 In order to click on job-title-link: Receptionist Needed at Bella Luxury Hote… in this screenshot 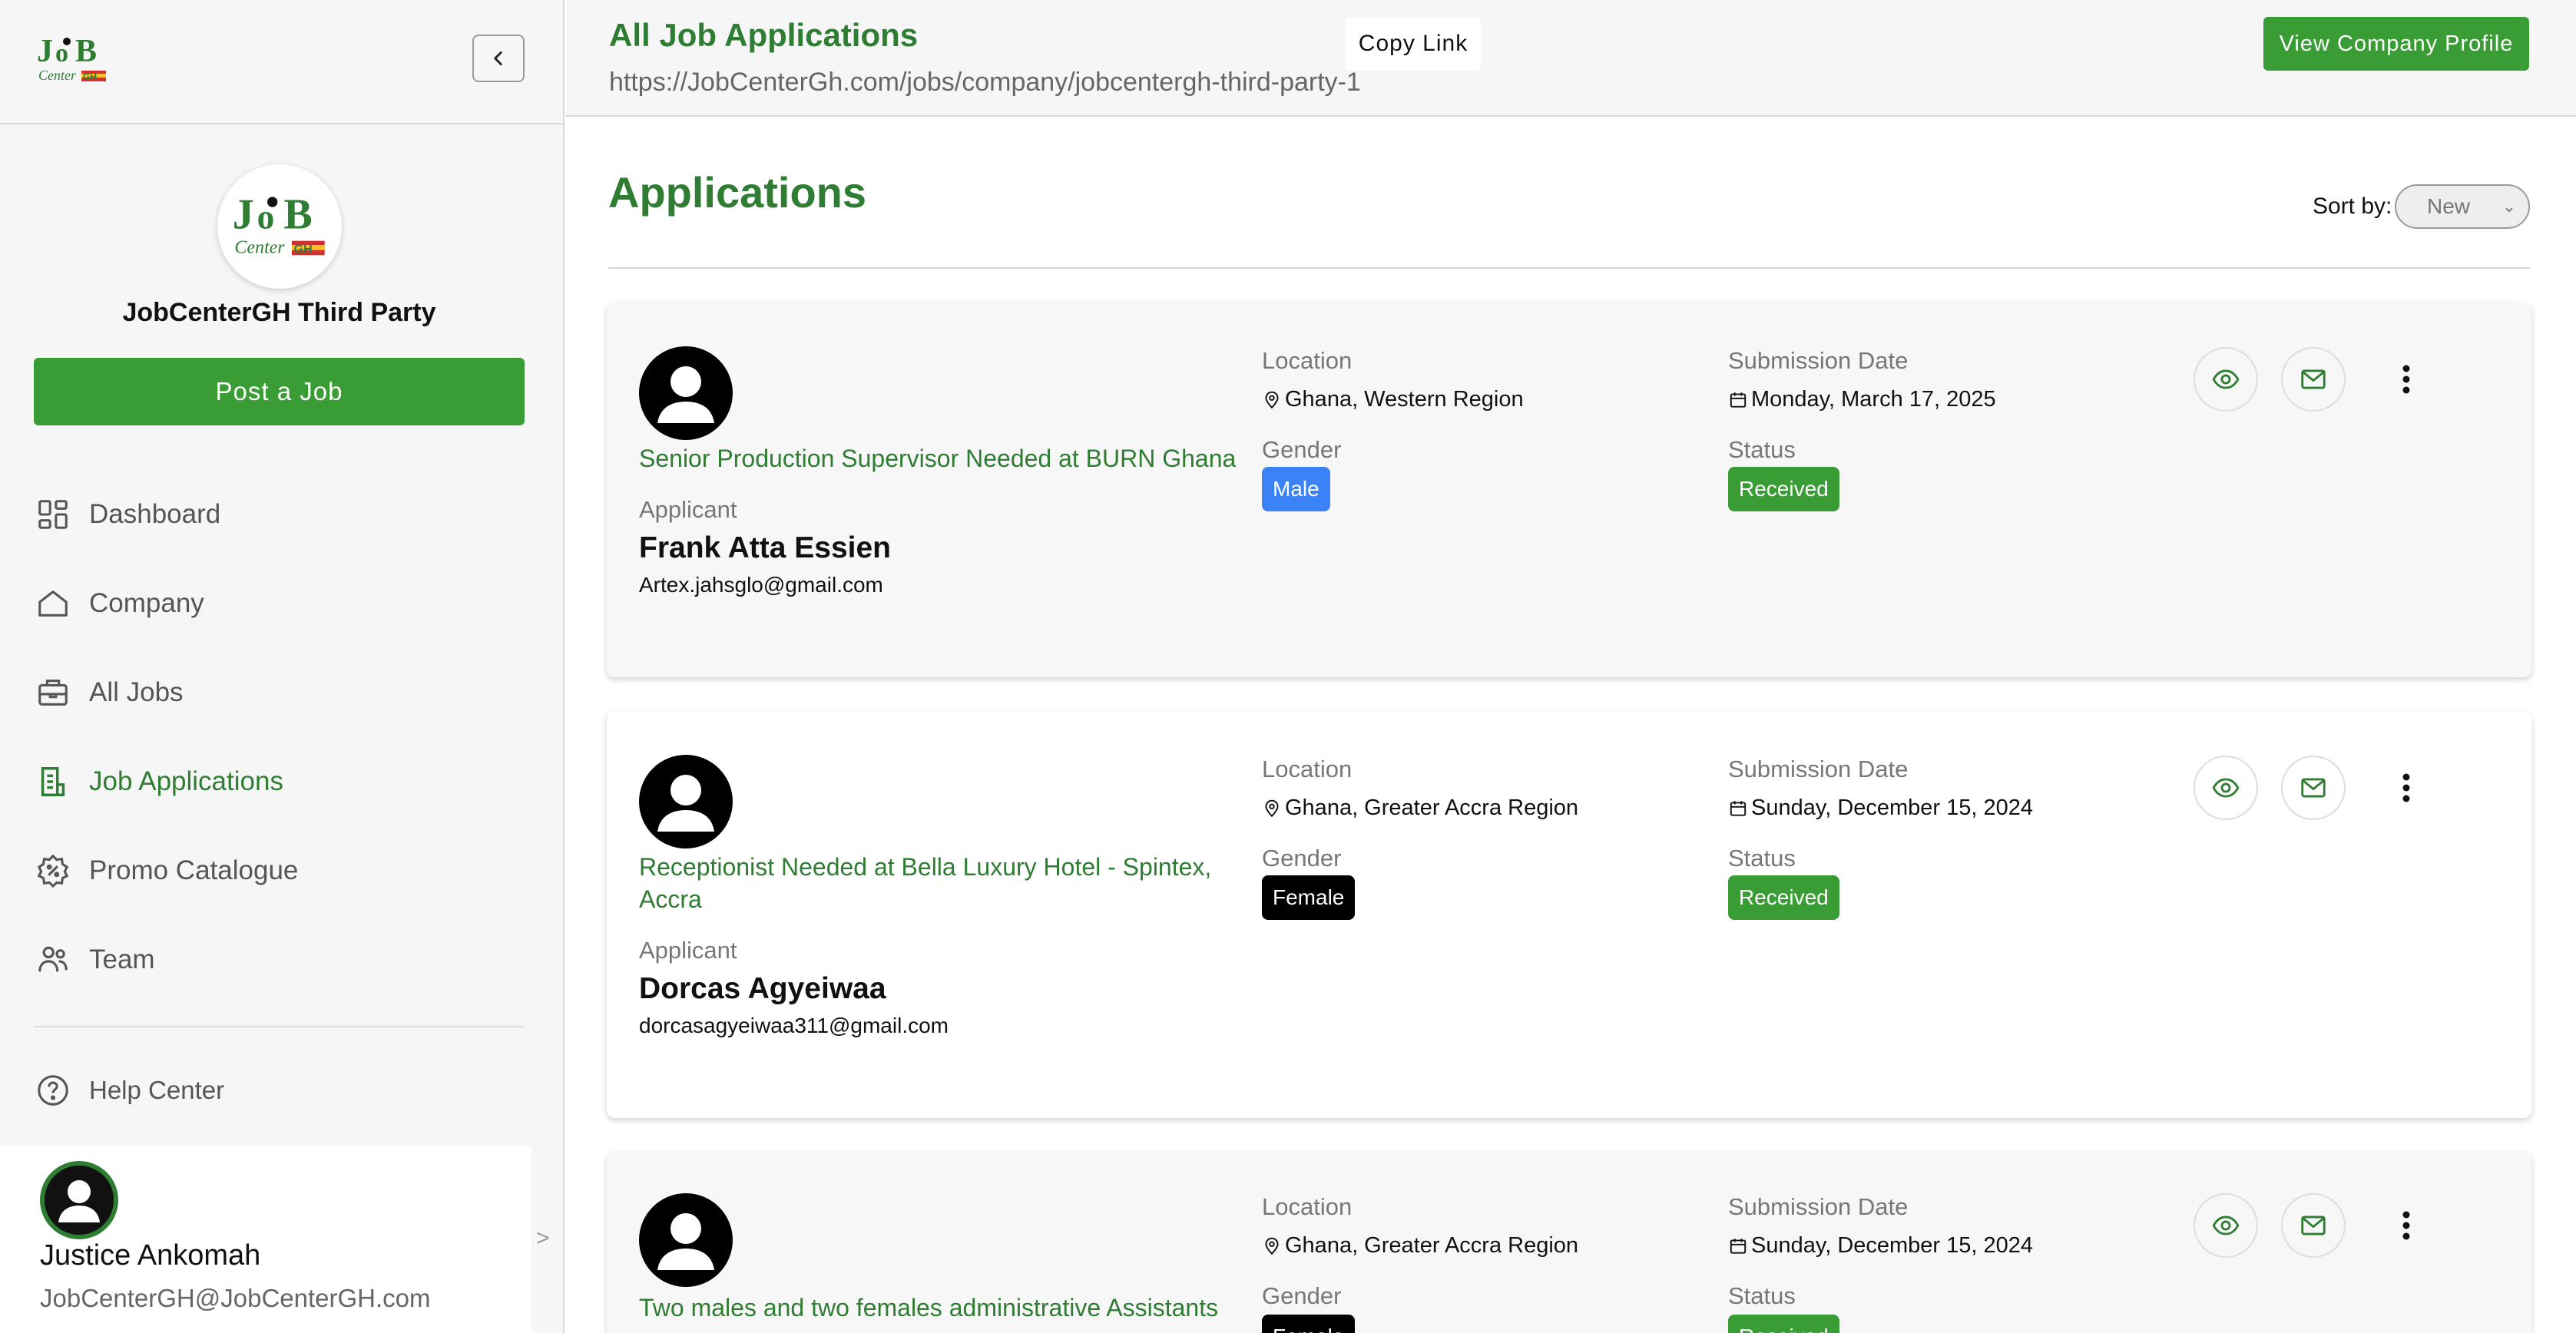, I will do `click(942, 883)`.